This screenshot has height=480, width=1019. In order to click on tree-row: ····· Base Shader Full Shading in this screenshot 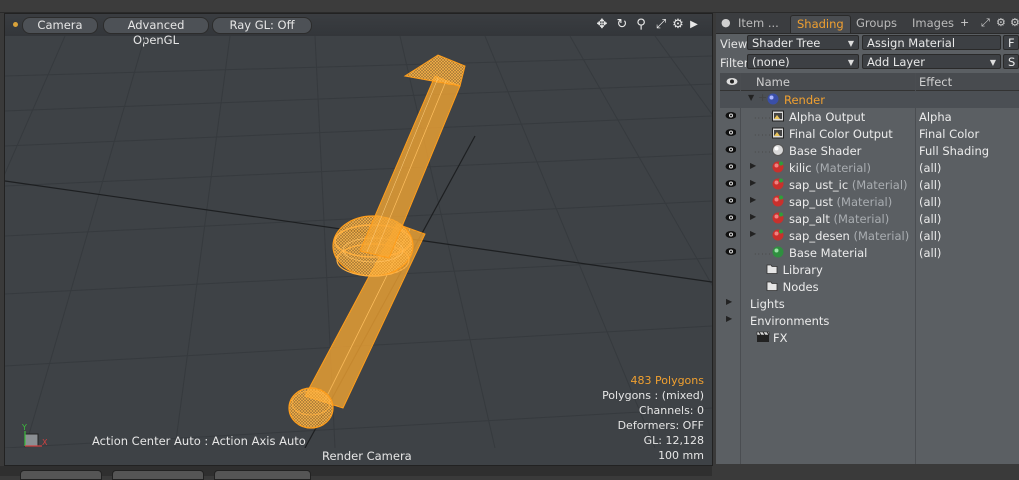, I will do `click(869, 150)`.